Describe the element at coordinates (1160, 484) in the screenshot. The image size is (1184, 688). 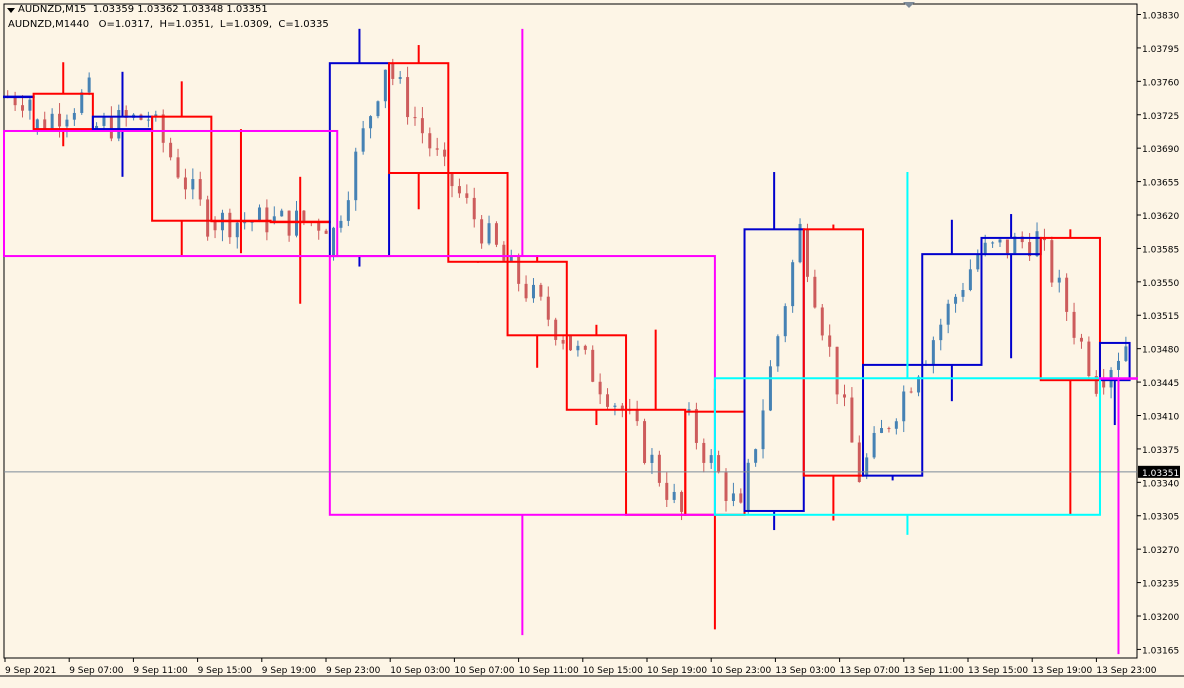
I see `y-tick-label: 1.03340` at that location.